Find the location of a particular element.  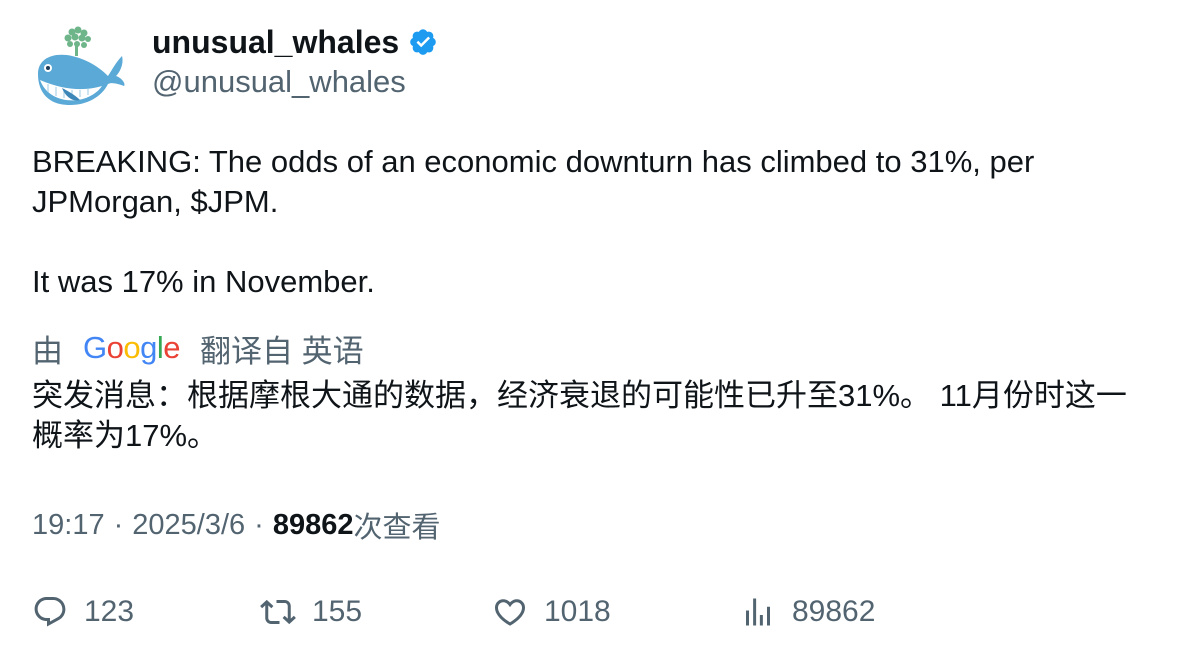

tweet-time: 19:17 is located at coordinates (68, 525).